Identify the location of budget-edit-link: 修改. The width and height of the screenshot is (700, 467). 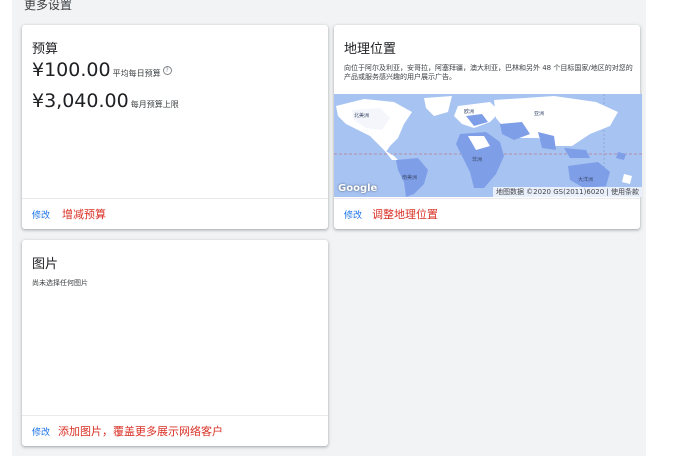
(41, 214).